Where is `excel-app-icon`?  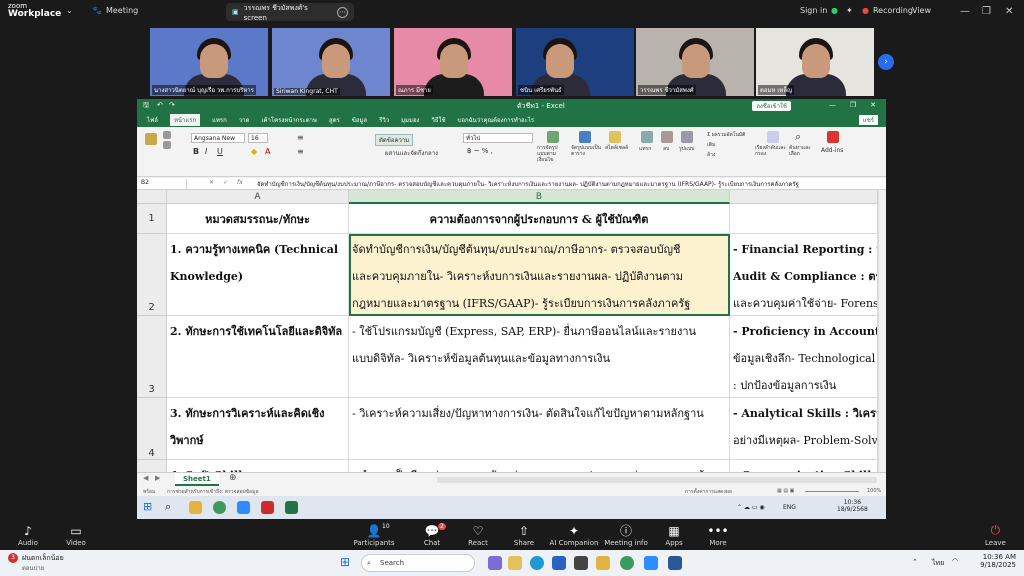 excel-app-icon is located at coordinates (291, 507).